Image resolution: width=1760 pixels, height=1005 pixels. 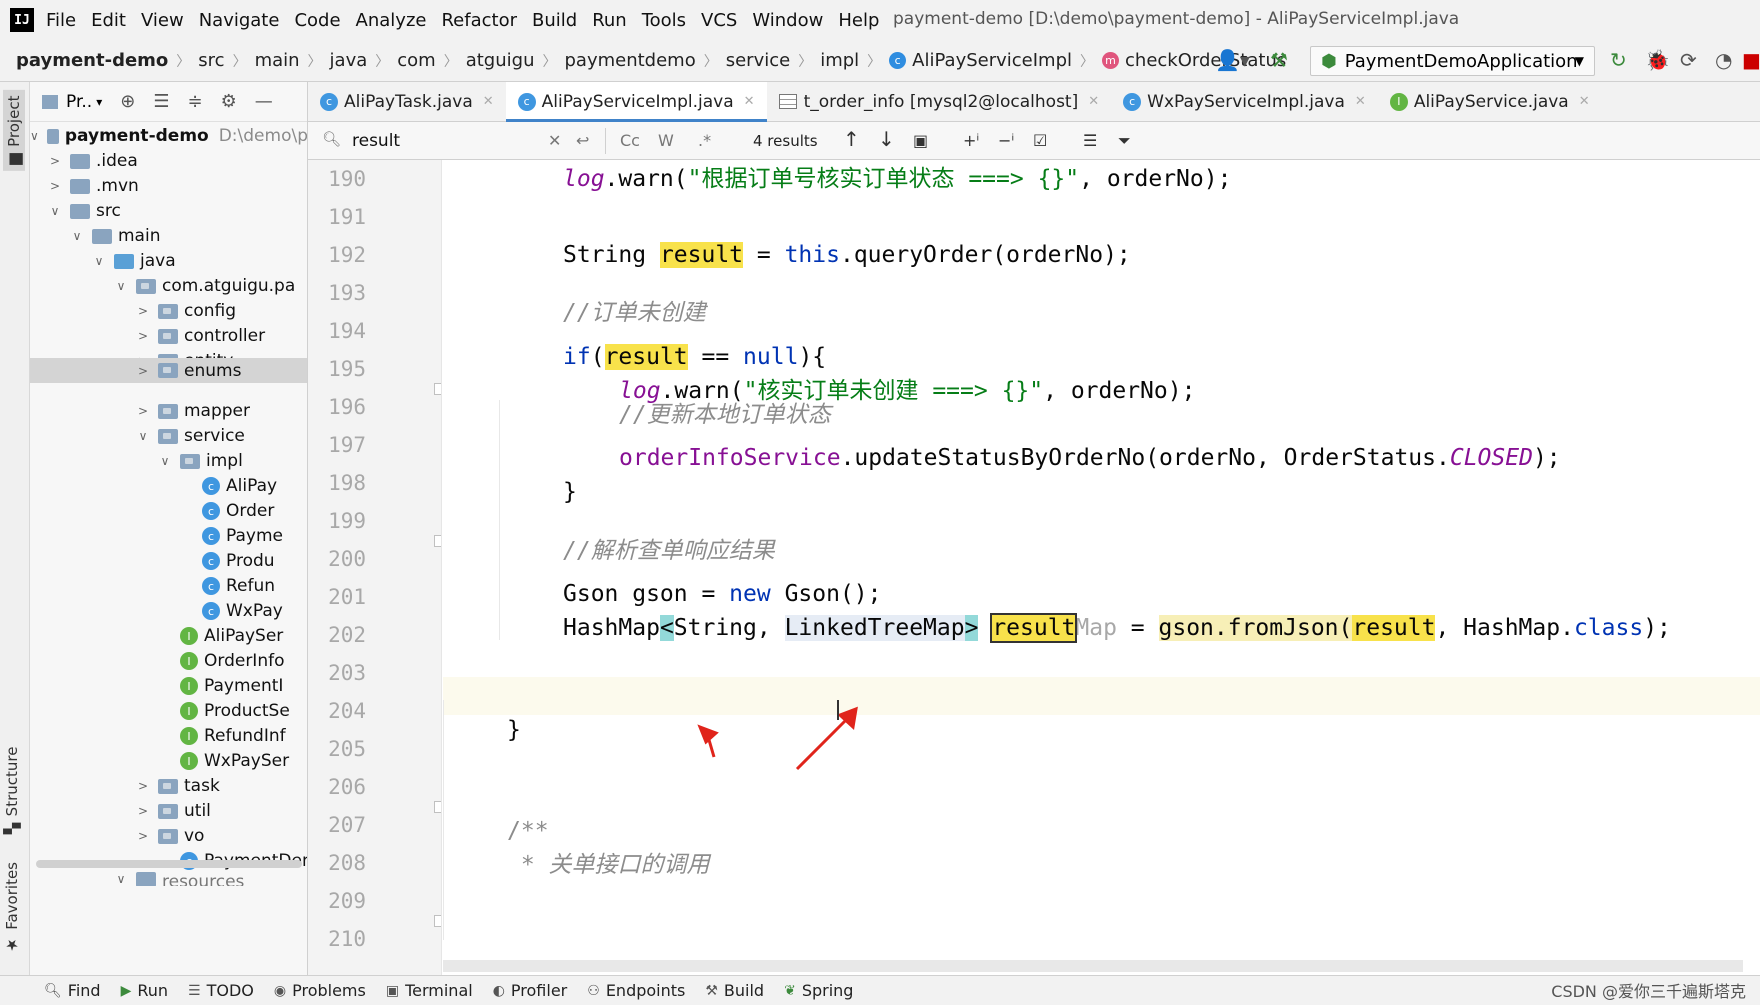 I want to click on menu-analyze: Analyze, so click(x=391, y=20).